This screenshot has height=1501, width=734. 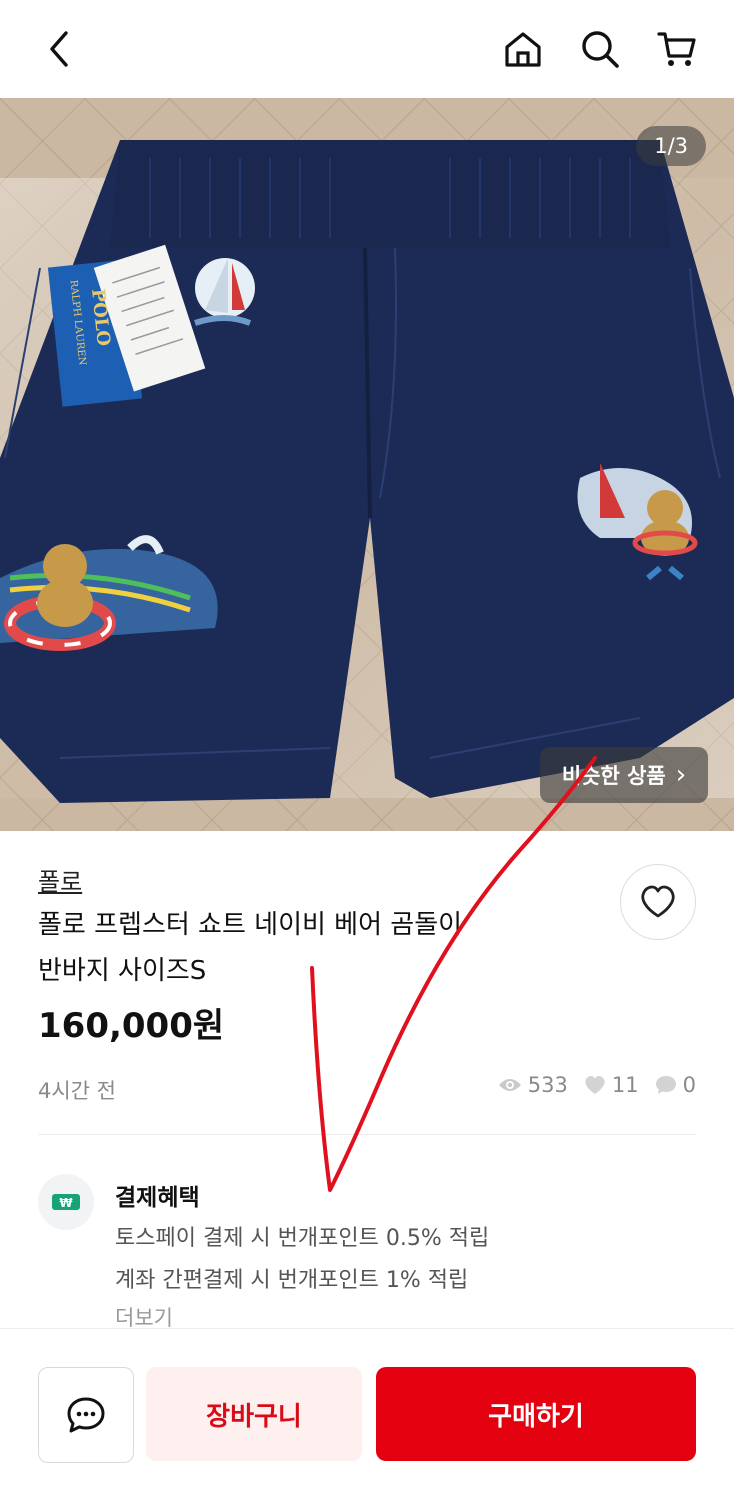 I want to click on cart-button, so click(x=677, y=49).